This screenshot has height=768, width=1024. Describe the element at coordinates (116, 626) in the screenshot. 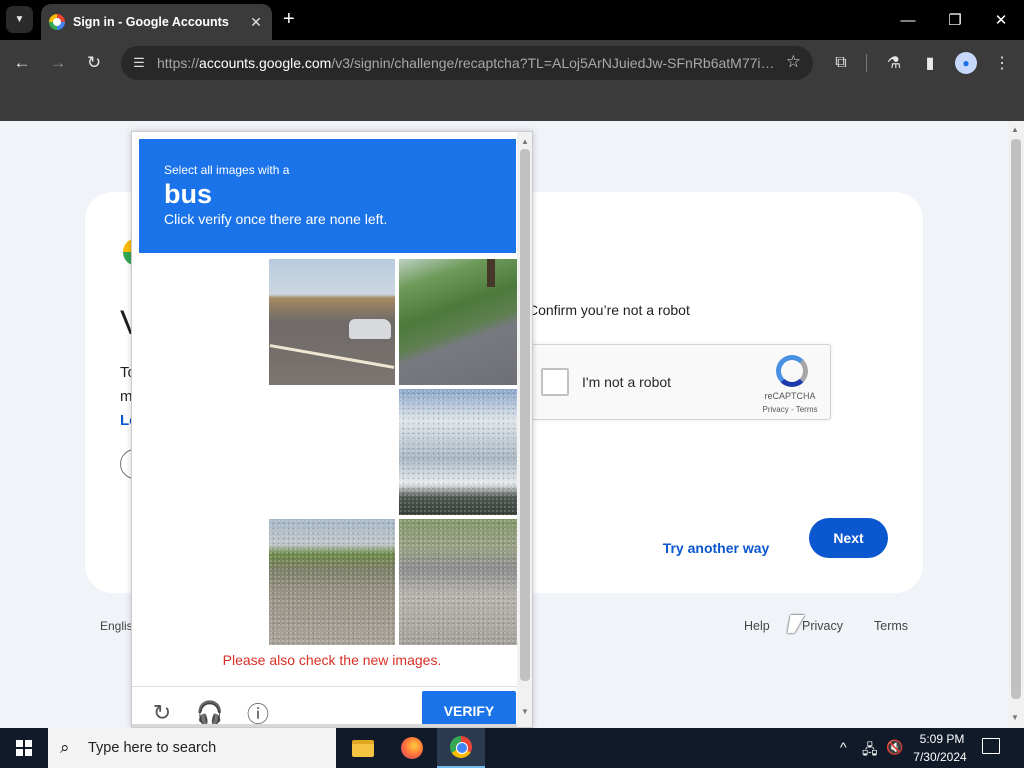

I see `language-selector: Englis` at that location.